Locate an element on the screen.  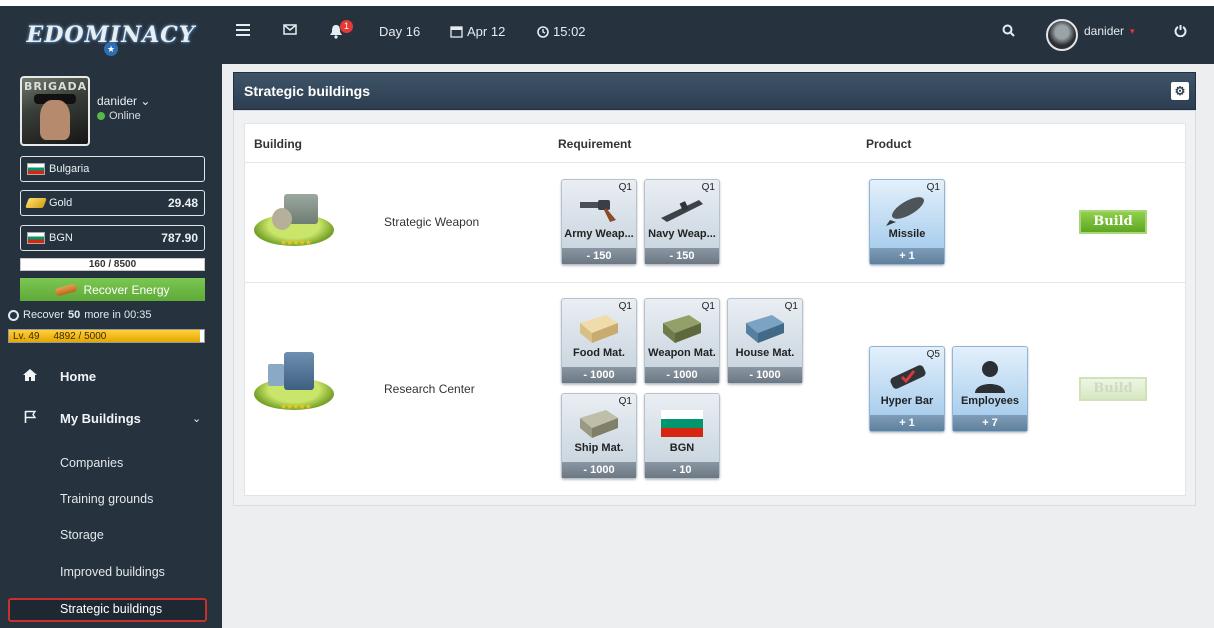
sidebar-item-strategic-buildings: Strategic buildings is located at coordinates (111, 609).